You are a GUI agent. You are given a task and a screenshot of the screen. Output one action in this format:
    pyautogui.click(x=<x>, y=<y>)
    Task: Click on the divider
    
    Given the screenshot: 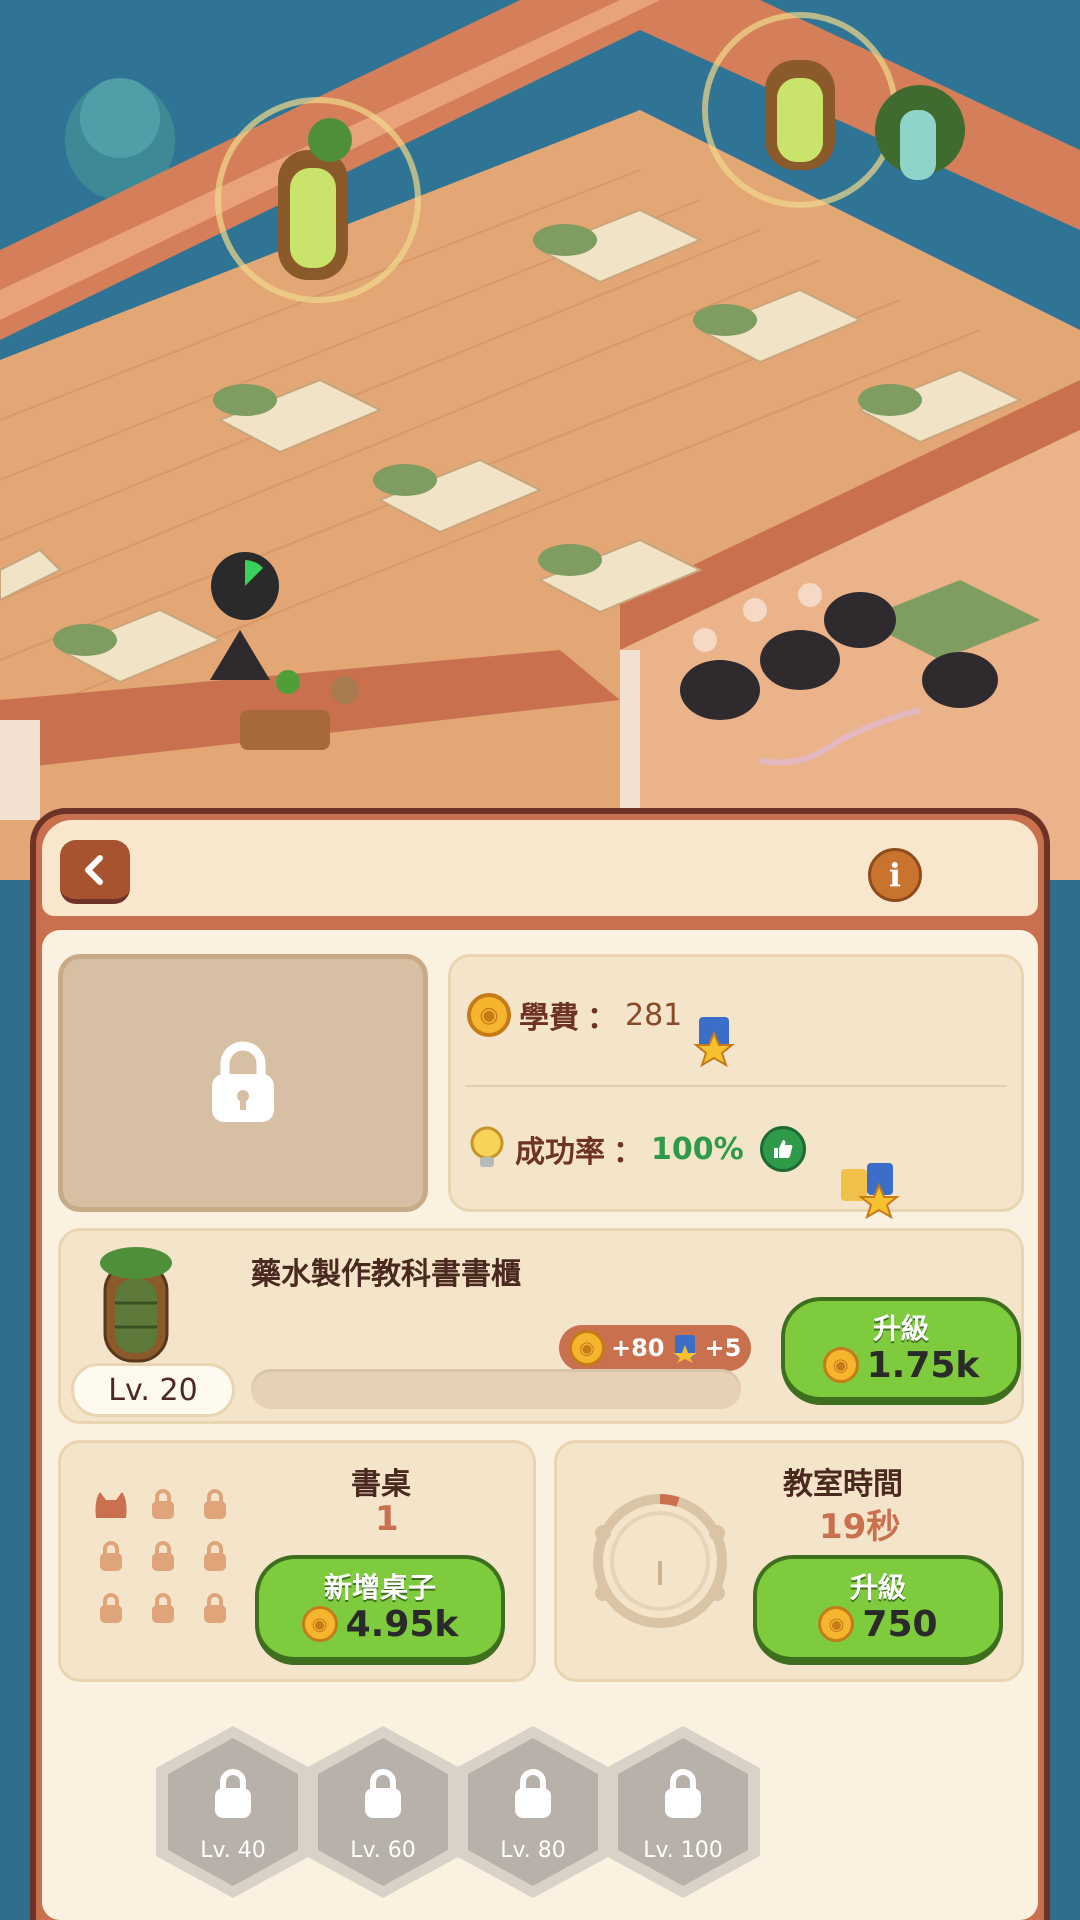 What is the action you would take?
    pyautogui.click(x=736, y=1086)
    